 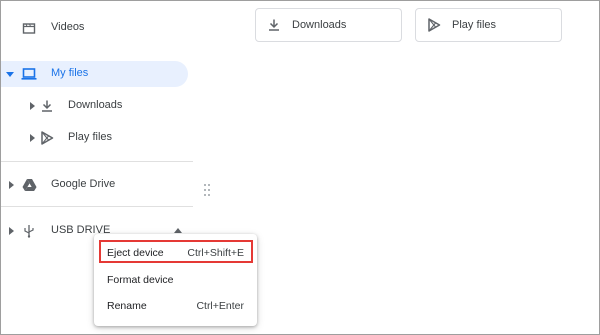 I want to click on menu-item-label: Rename, so click(x=127, y=306).